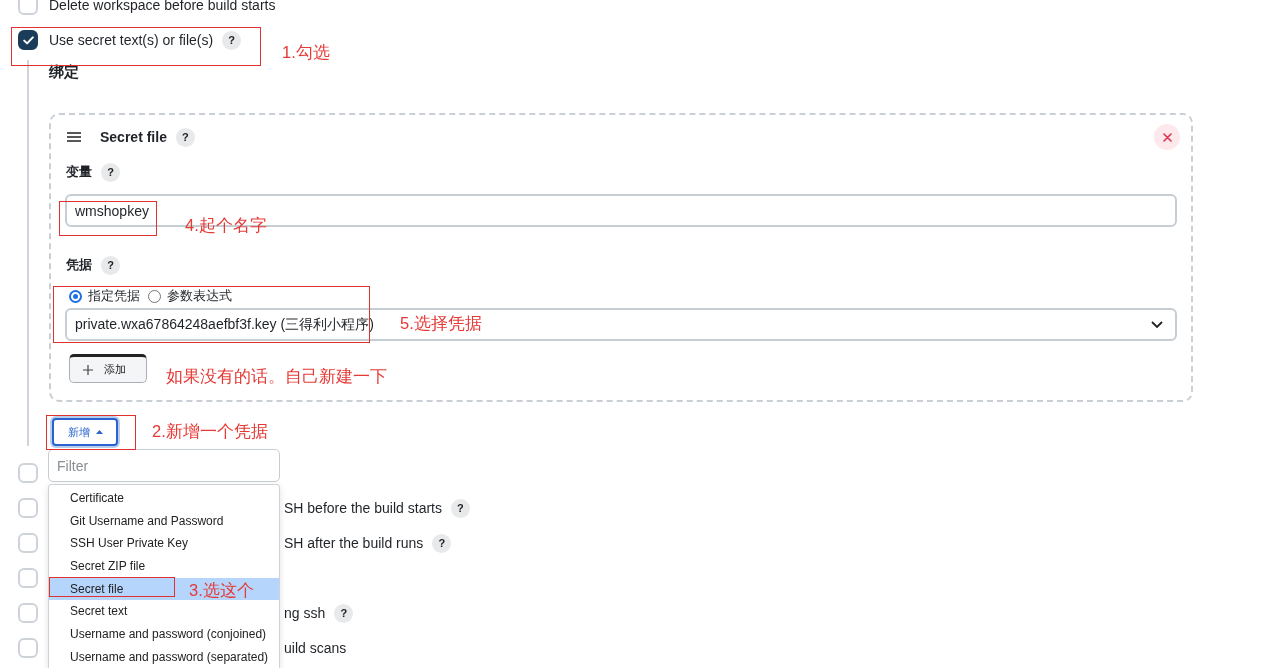 This screenshot has height=668, width=1280. Describe the element at coordinates (276, 376) in the screenshot. I see `annotation-text: 如果没有的话。自己新建一下` at that location.